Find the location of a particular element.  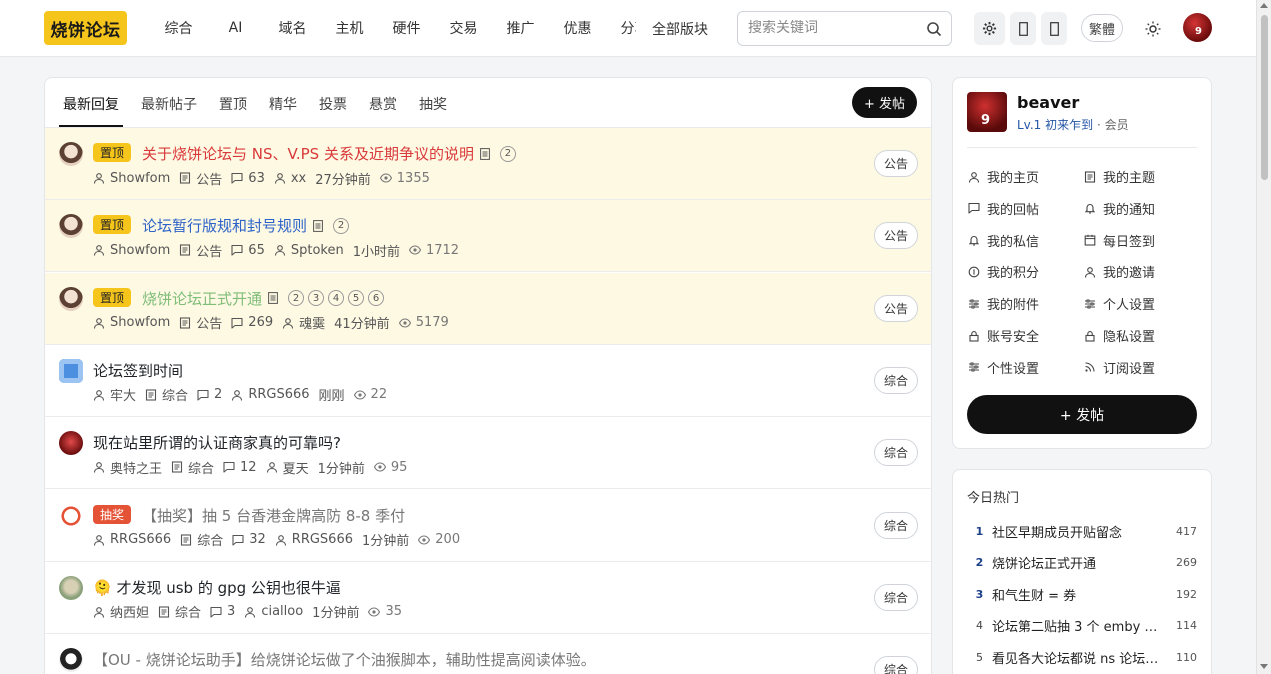

search-box is located at coordinates (844, 28).